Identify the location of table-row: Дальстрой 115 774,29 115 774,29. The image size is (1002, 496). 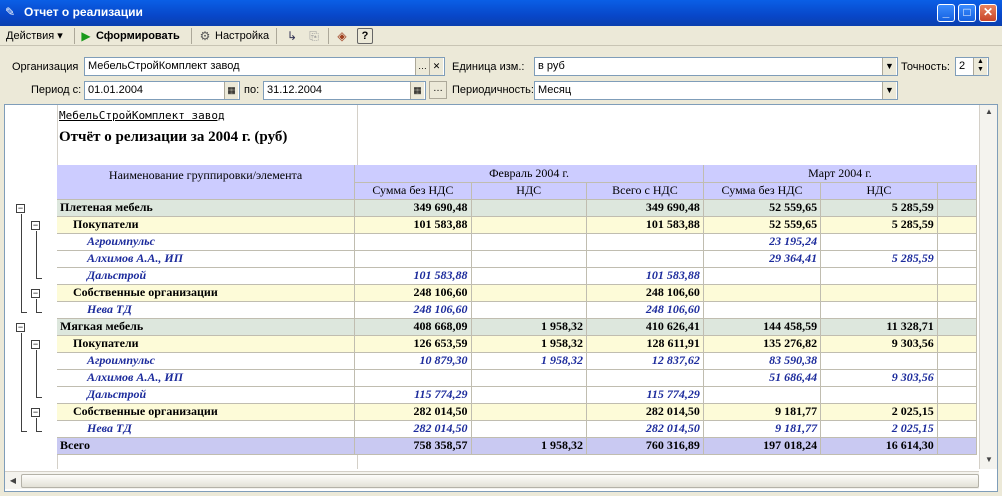
(517, 395).